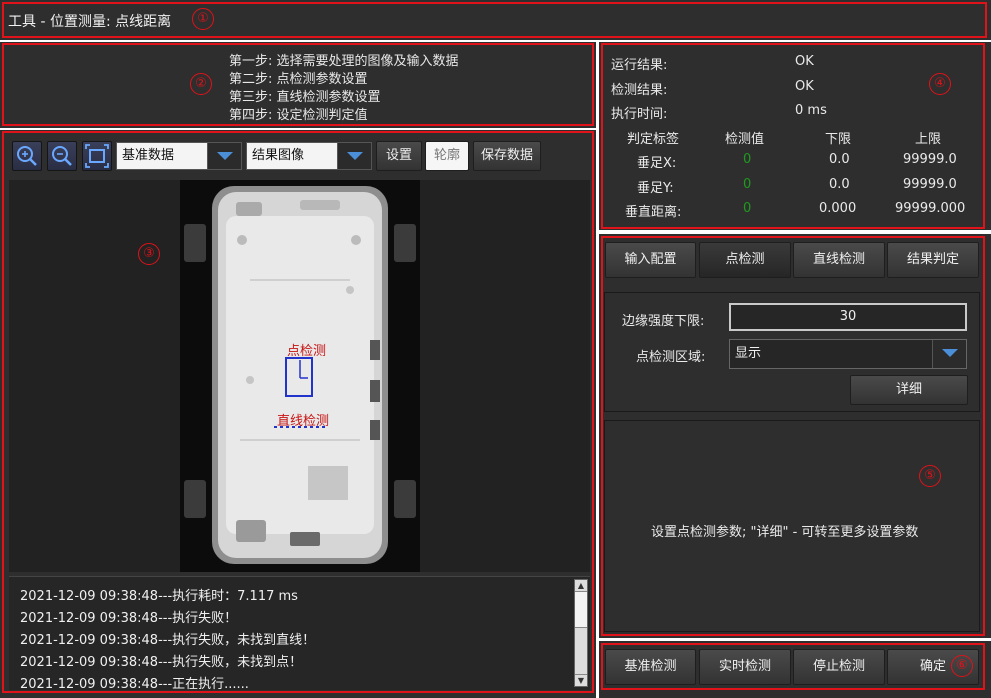 The width and height of the screenshot is (991, 698). I want to click on log-line: 2021-12-09 09:38:48---执行失败，未找到直线！, so click(168, 640).